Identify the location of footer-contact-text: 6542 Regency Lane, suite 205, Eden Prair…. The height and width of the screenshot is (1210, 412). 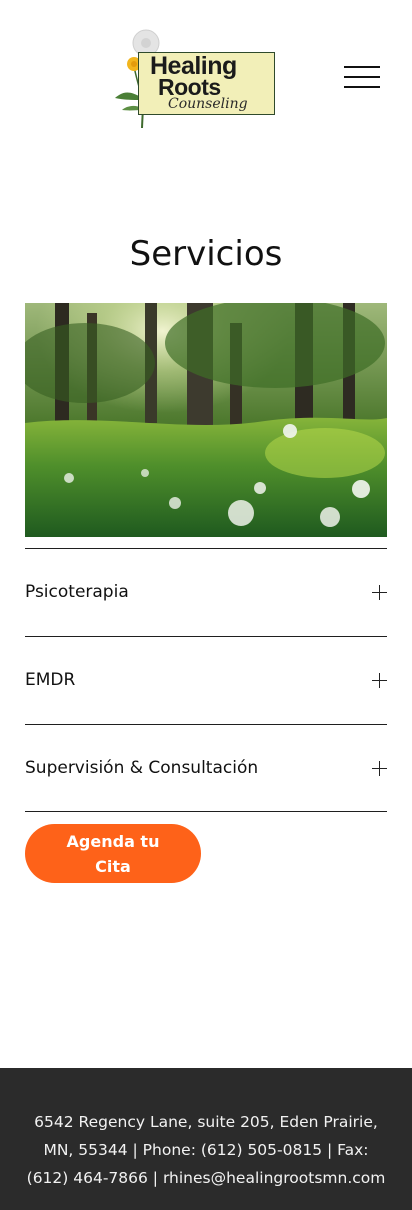
(206, 1150).